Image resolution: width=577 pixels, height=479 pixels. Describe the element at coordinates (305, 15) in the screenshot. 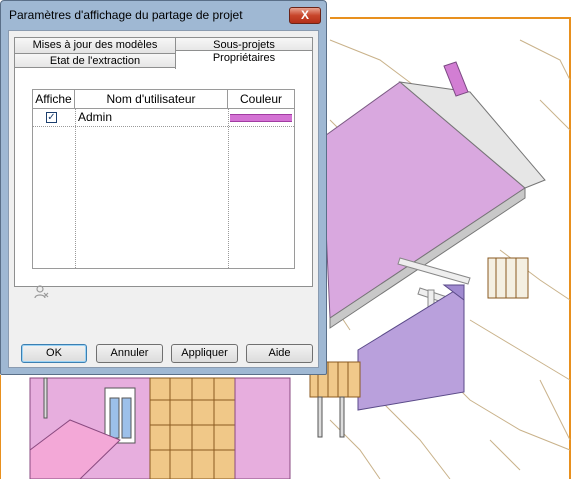

I see `close-button: X` at that location.